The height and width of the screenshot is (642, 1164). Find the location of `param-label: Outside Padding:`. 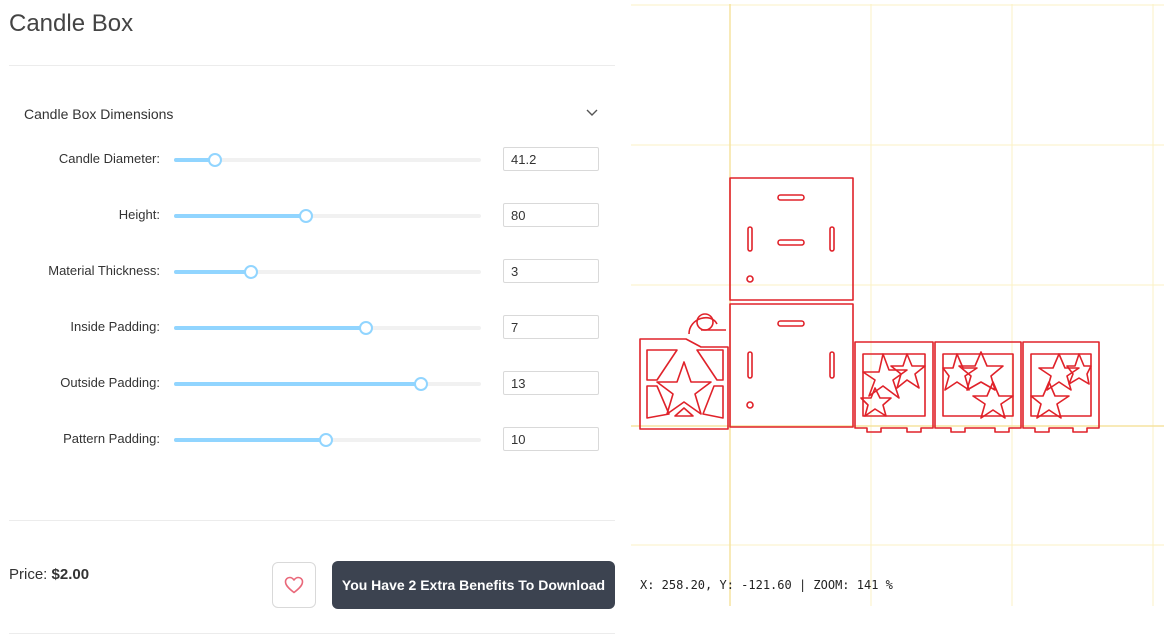

param-label: Outside Padding: is located at coordinates (110, 382).